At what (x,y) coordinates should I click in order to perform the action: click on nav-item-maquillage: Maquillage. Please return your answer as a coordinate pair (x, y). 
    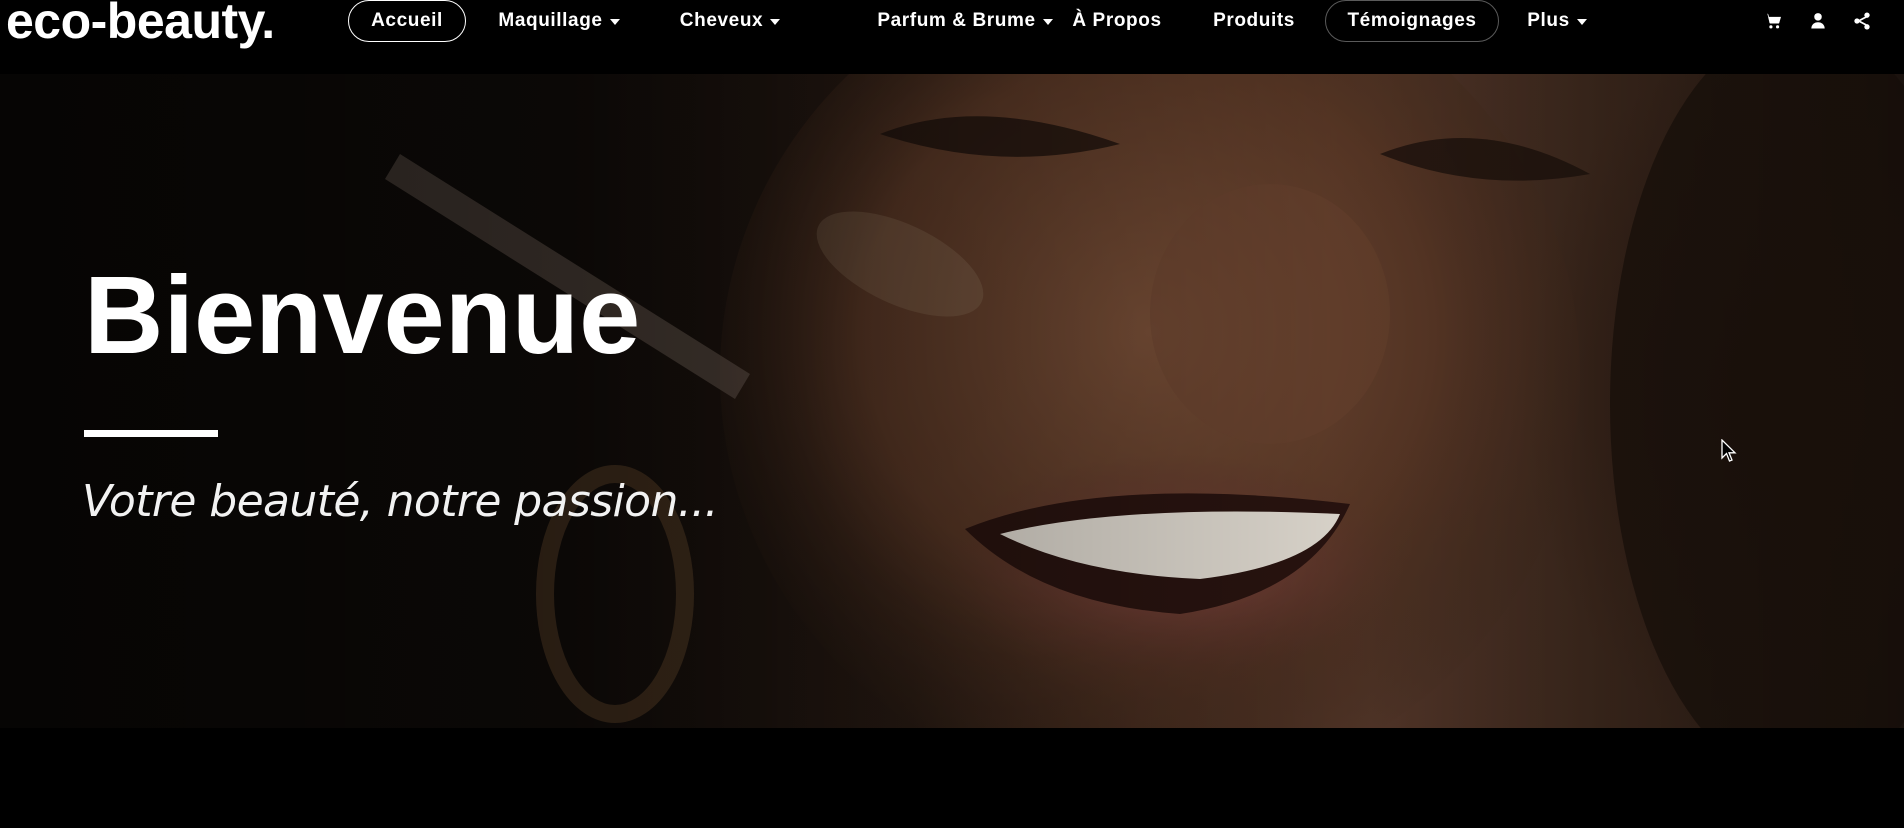
    Looking at the image, I should click on (559, 21).